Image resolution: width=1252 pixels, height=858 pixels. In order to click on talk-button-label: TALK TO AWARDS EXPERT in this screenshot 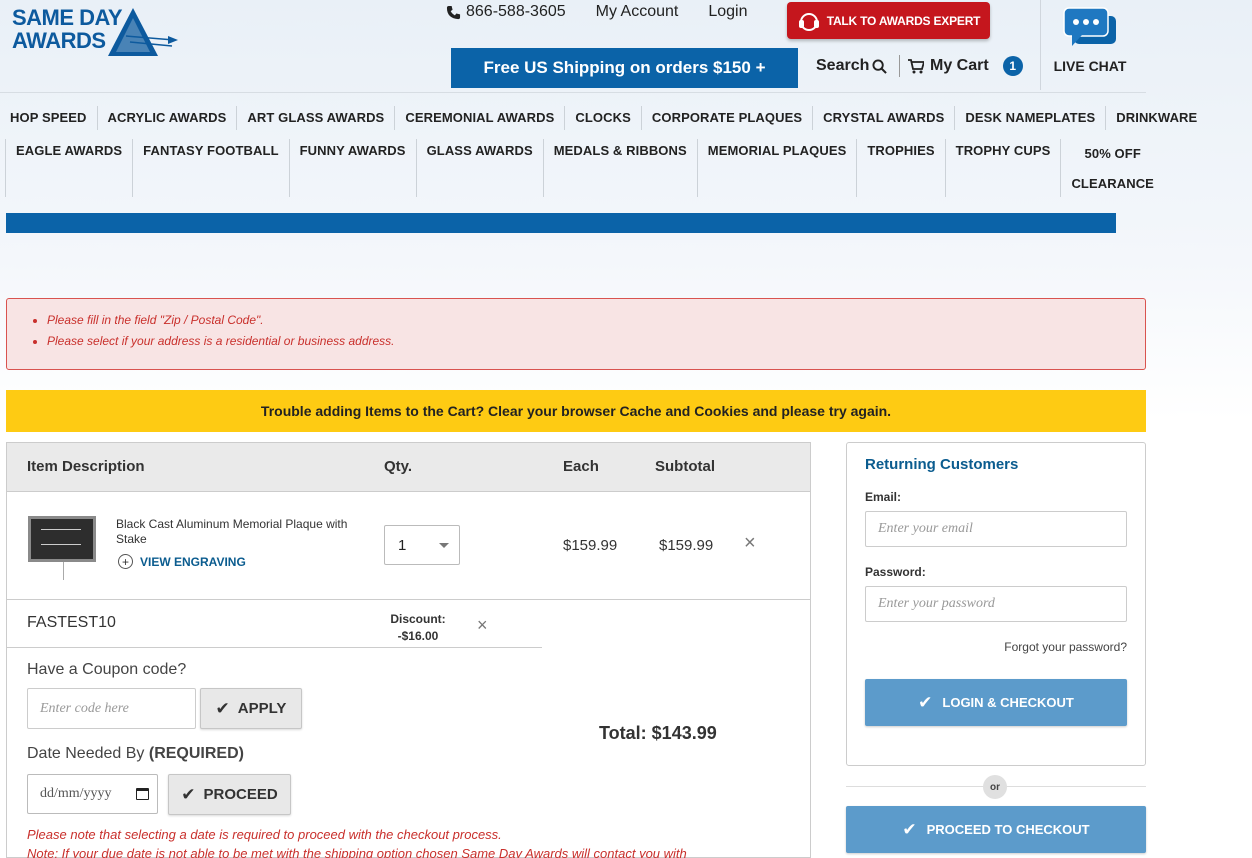, I will do `click(903, 20)`.